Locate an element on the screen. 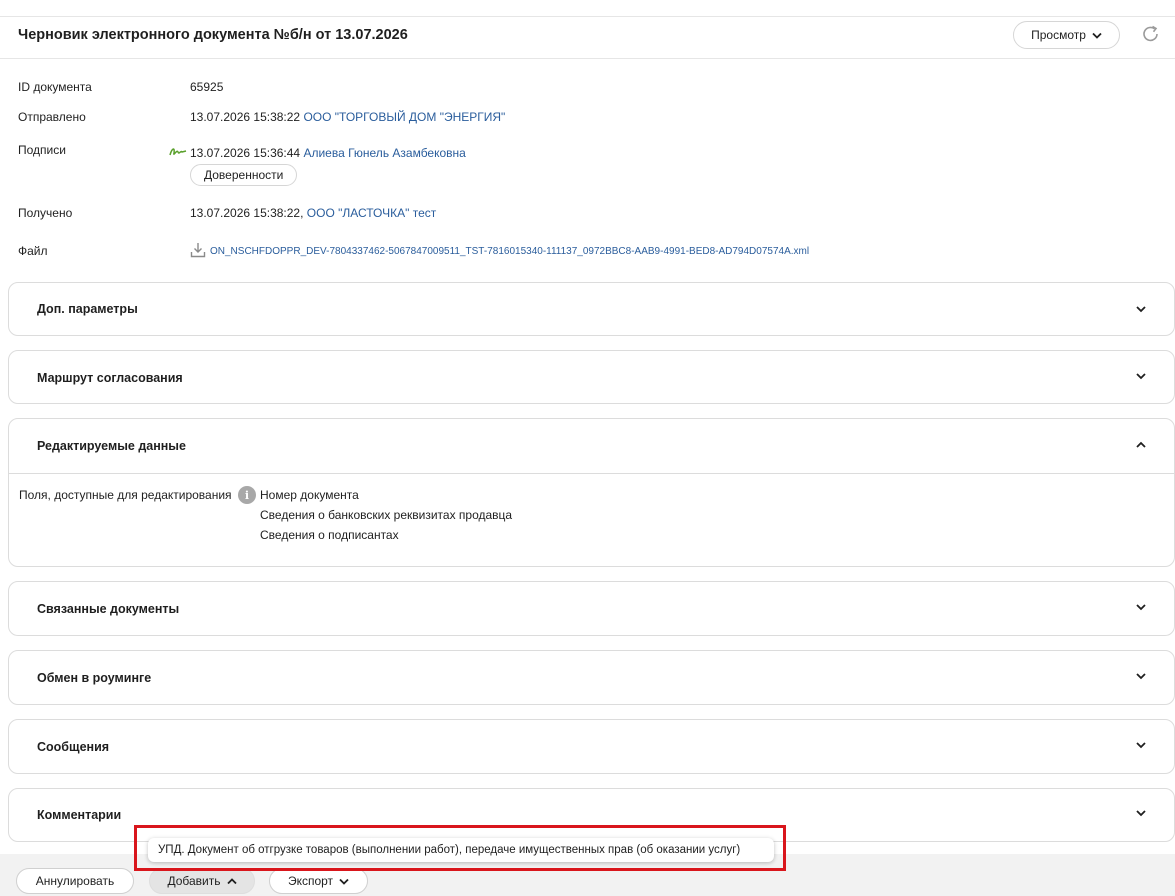 This screenshot has height=896, width=1175. section-title: Редактируемые данные is located at coordinates (111, 446).